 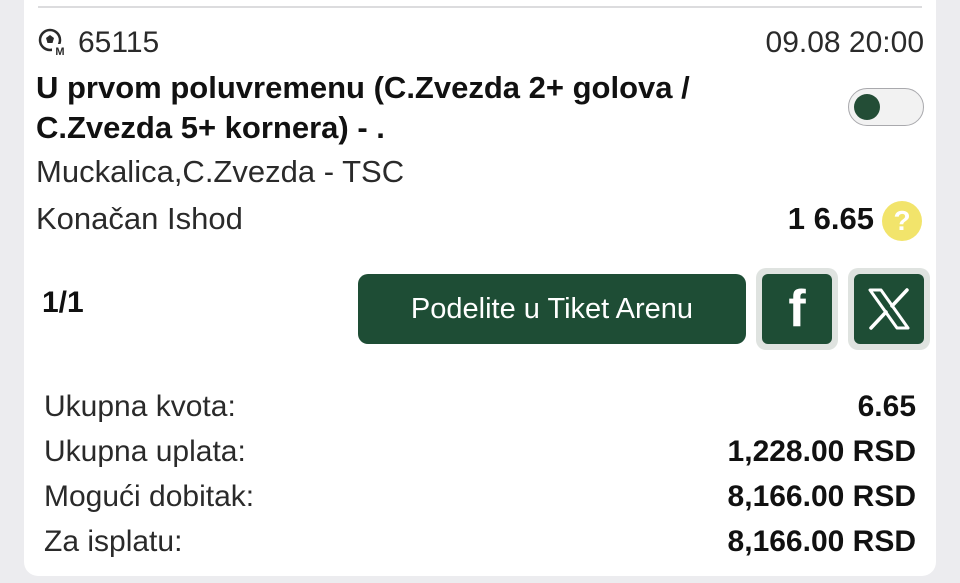 I want to click on summary-label: Mogući dobitak:, so click(x=149, y=496).